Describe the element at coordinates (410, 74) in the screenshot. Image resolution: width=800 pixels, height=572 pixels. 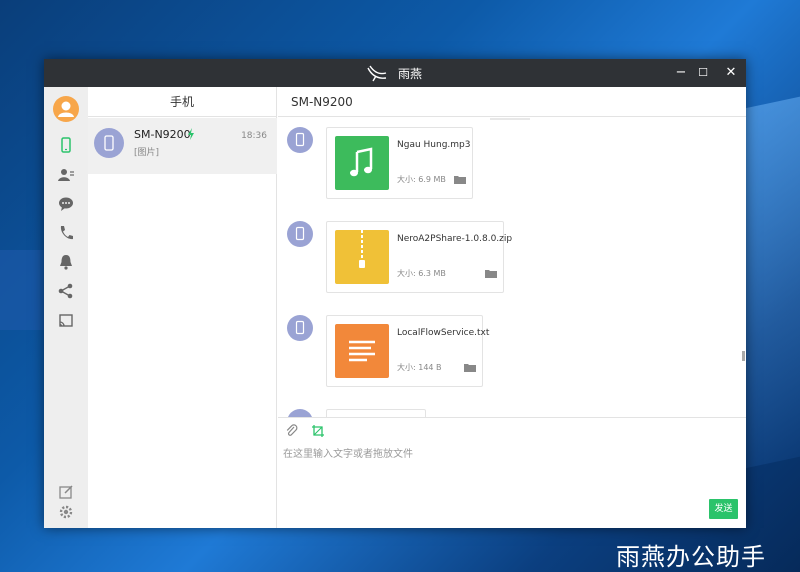
I see `window-title: 雨燕` at that location.